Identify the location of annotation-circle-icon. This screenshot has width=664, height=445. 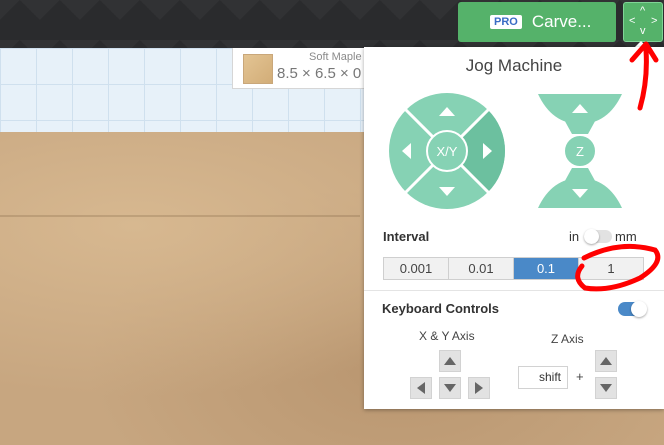
(618, 267).